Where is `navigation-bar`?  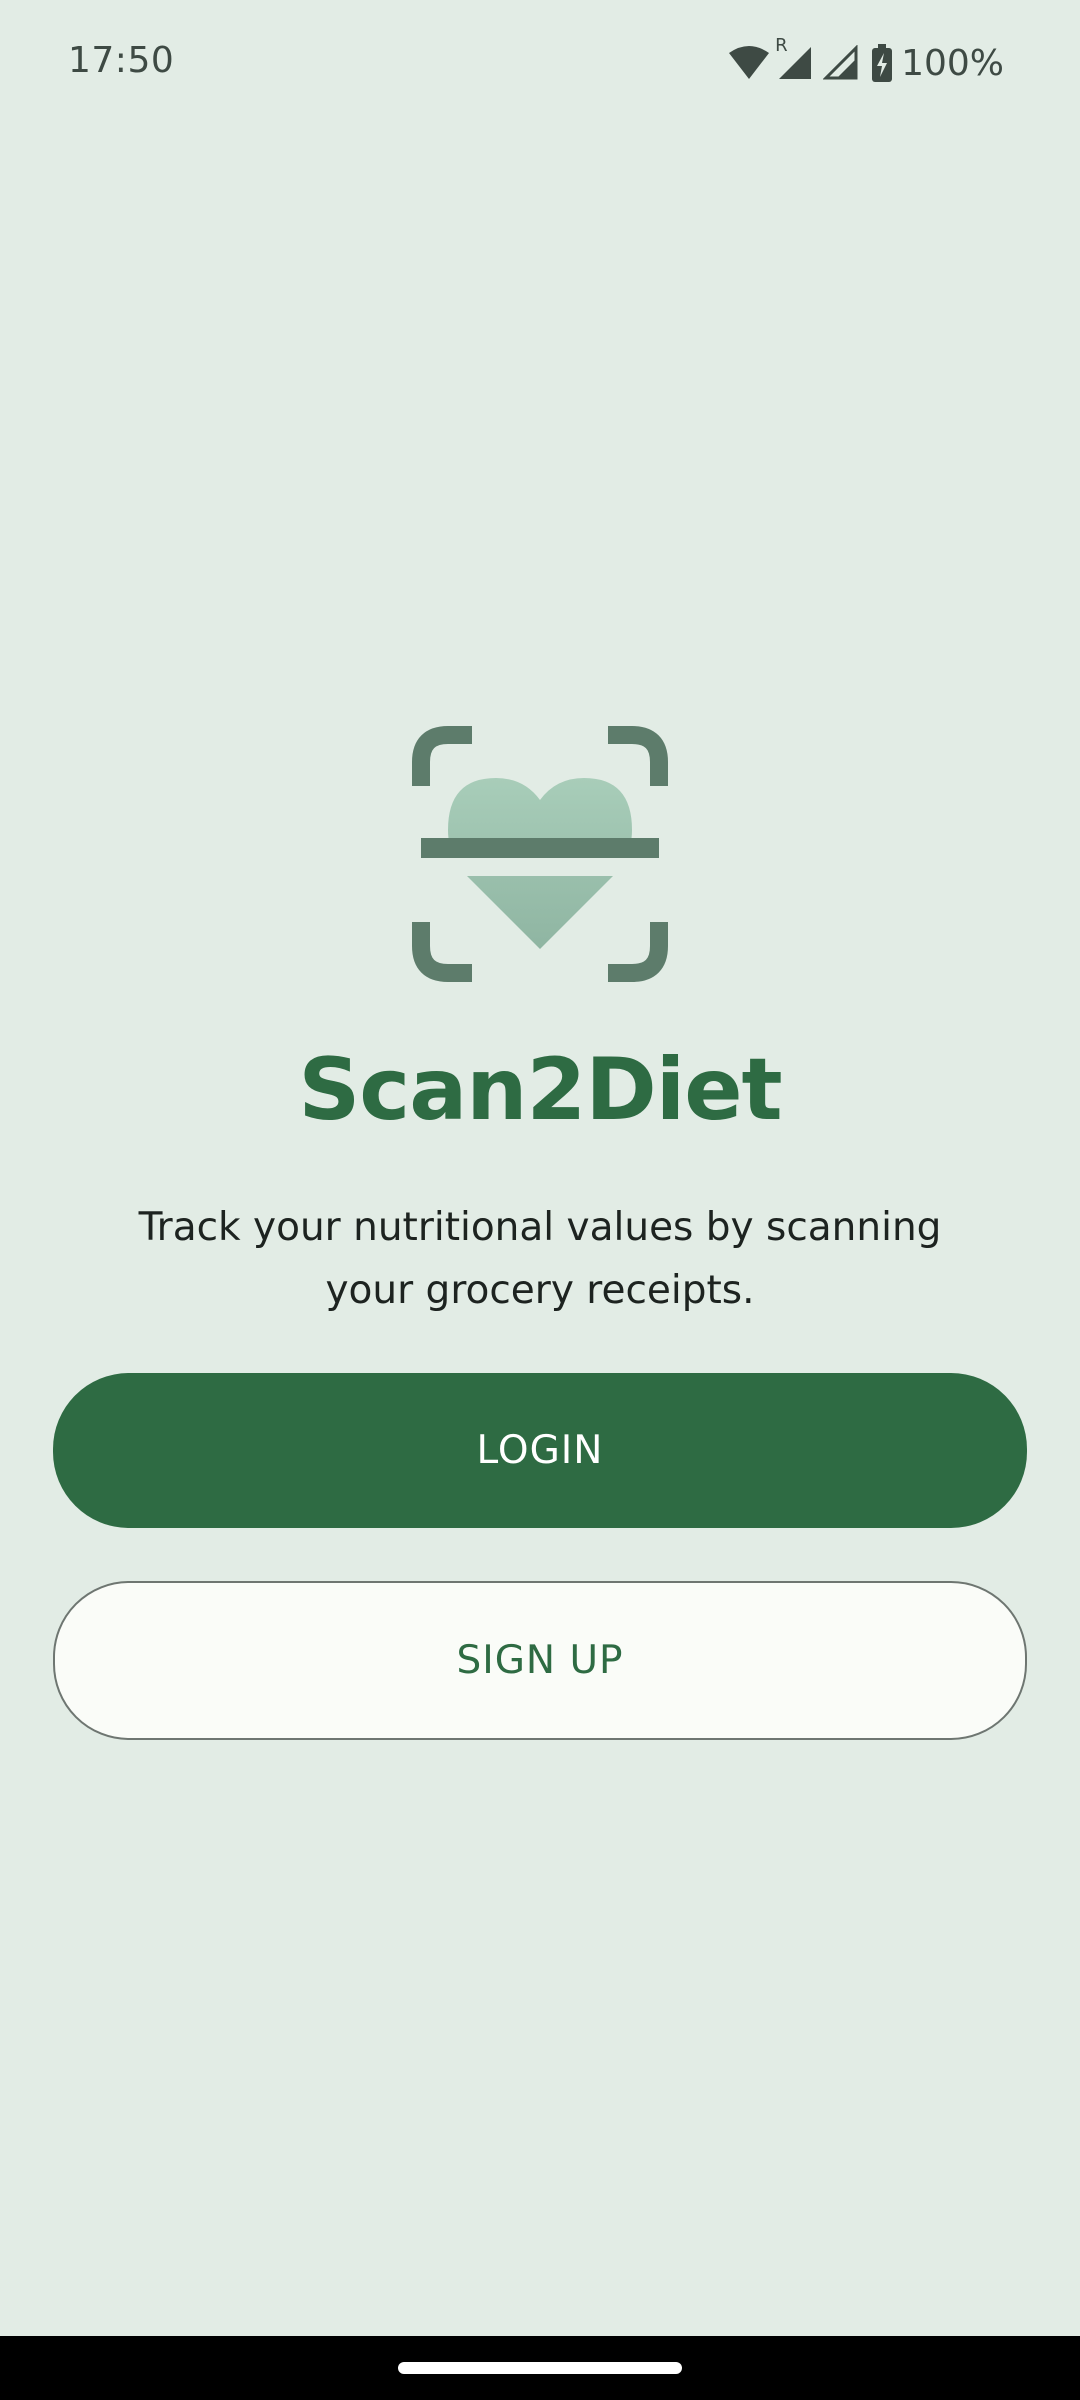
navigation-bar is located at coordinates (540, 2368).